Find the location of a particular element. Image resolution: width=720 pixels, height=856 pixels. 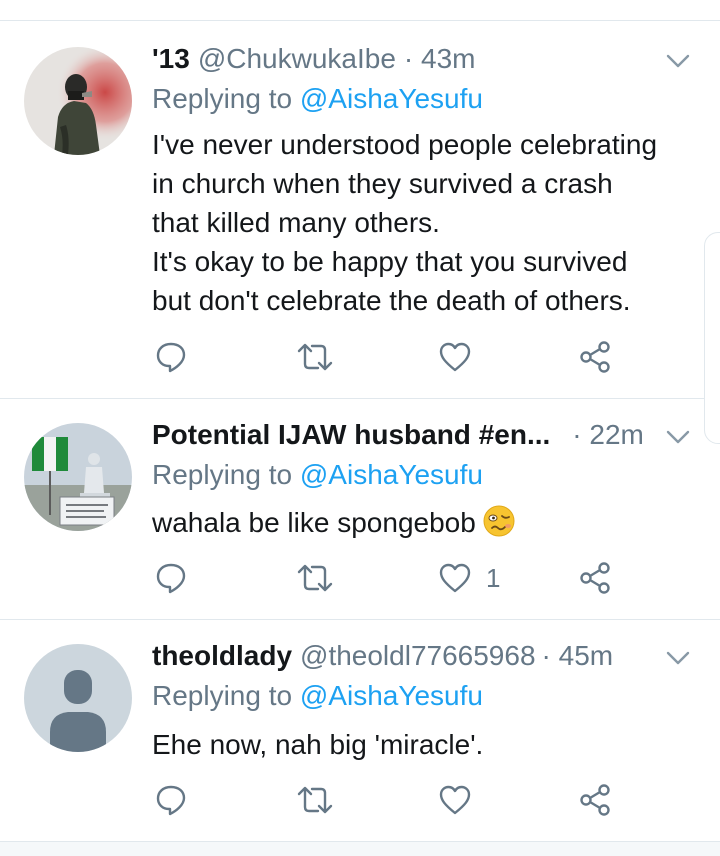

handle: @theoldl77665968 is located at coordinates (418, 656).